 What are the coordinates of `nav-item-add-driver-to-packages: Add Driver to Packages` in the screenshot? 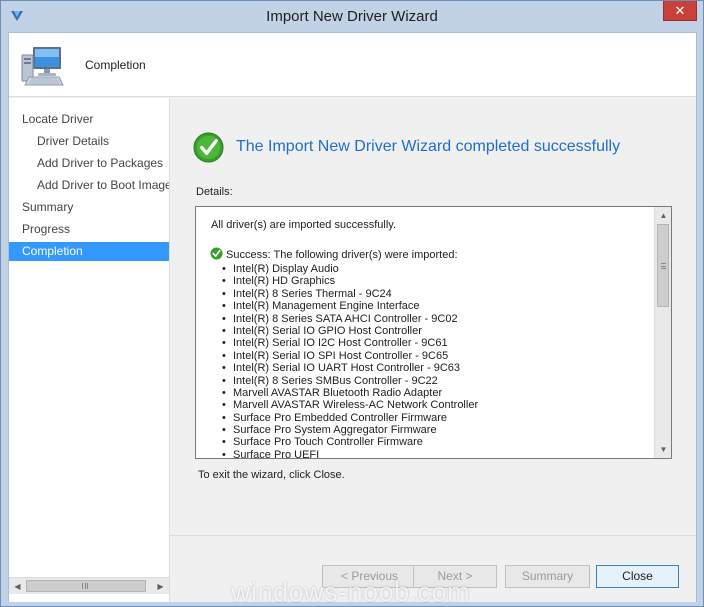 It's located at (89, 163).